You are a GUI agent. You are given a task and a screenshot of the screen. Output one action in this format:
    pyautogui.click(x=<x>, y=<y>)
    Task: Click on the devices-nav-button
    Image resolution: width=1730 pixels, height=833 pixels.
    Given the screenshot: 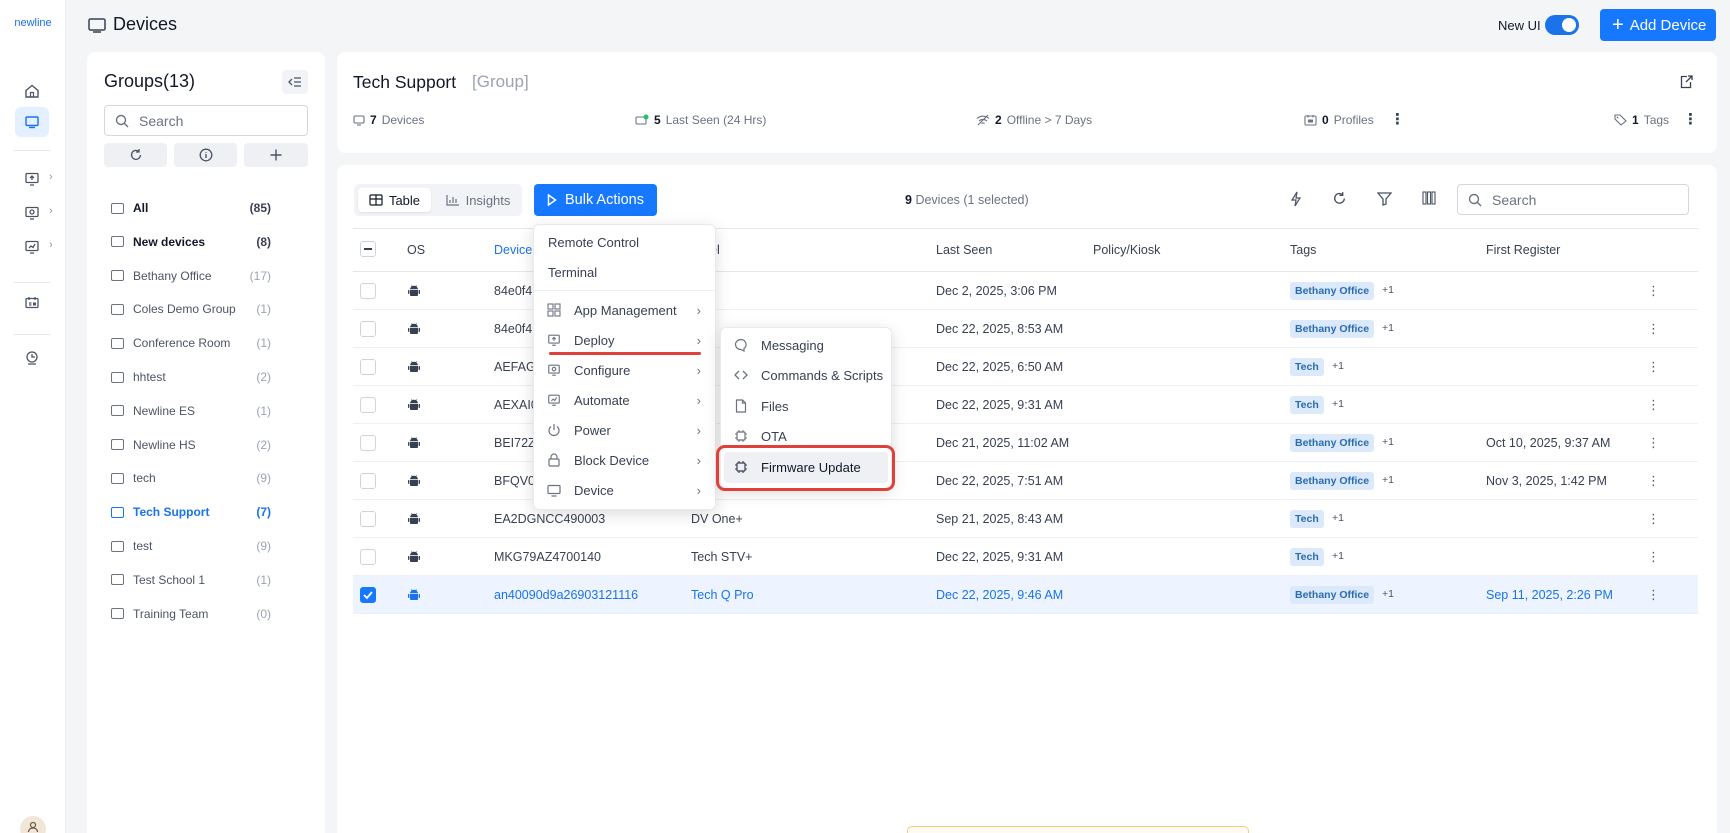 What is the action you would take?
    pyautogui.click(x=32, y=122)
    